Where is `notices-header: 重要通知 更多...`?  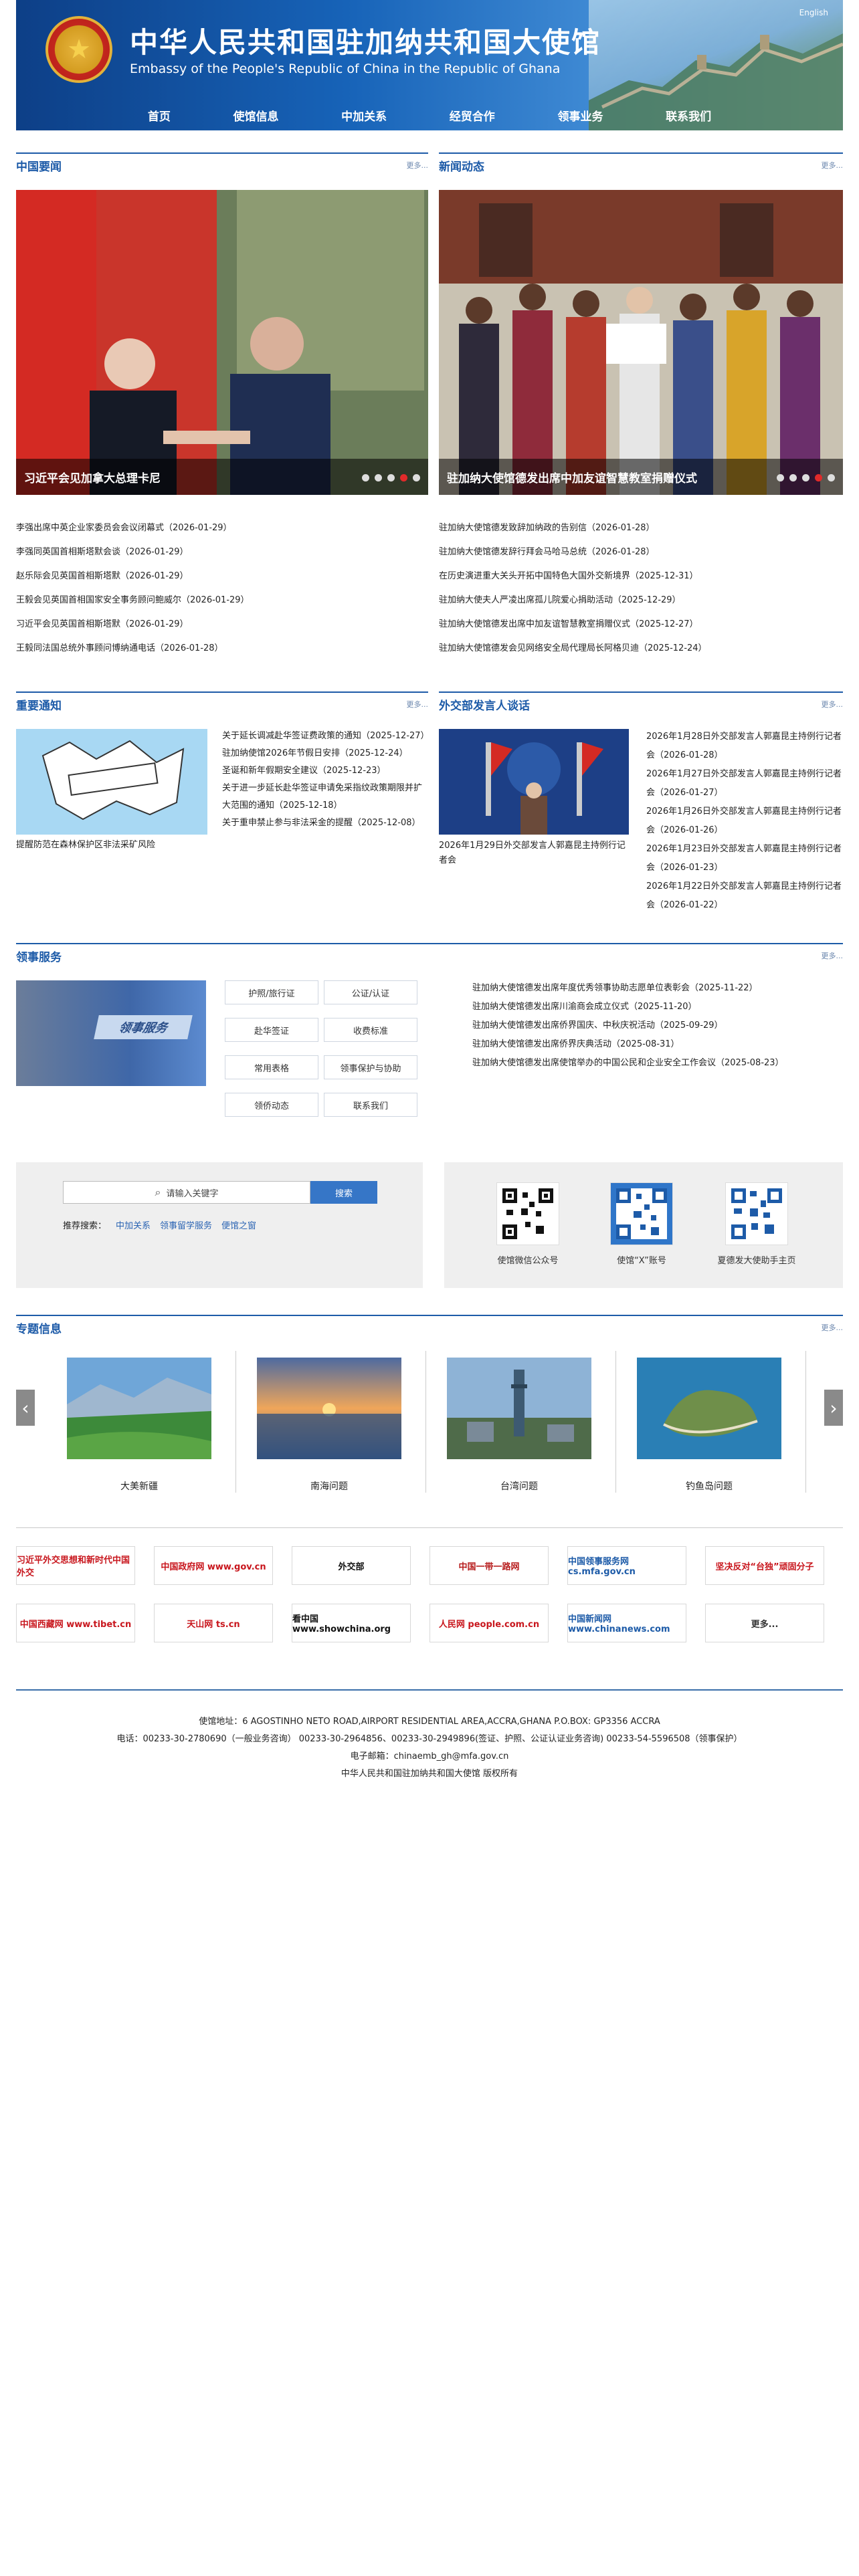 notices-header: 重要通知 更多... is located at coordinates (222, 703).